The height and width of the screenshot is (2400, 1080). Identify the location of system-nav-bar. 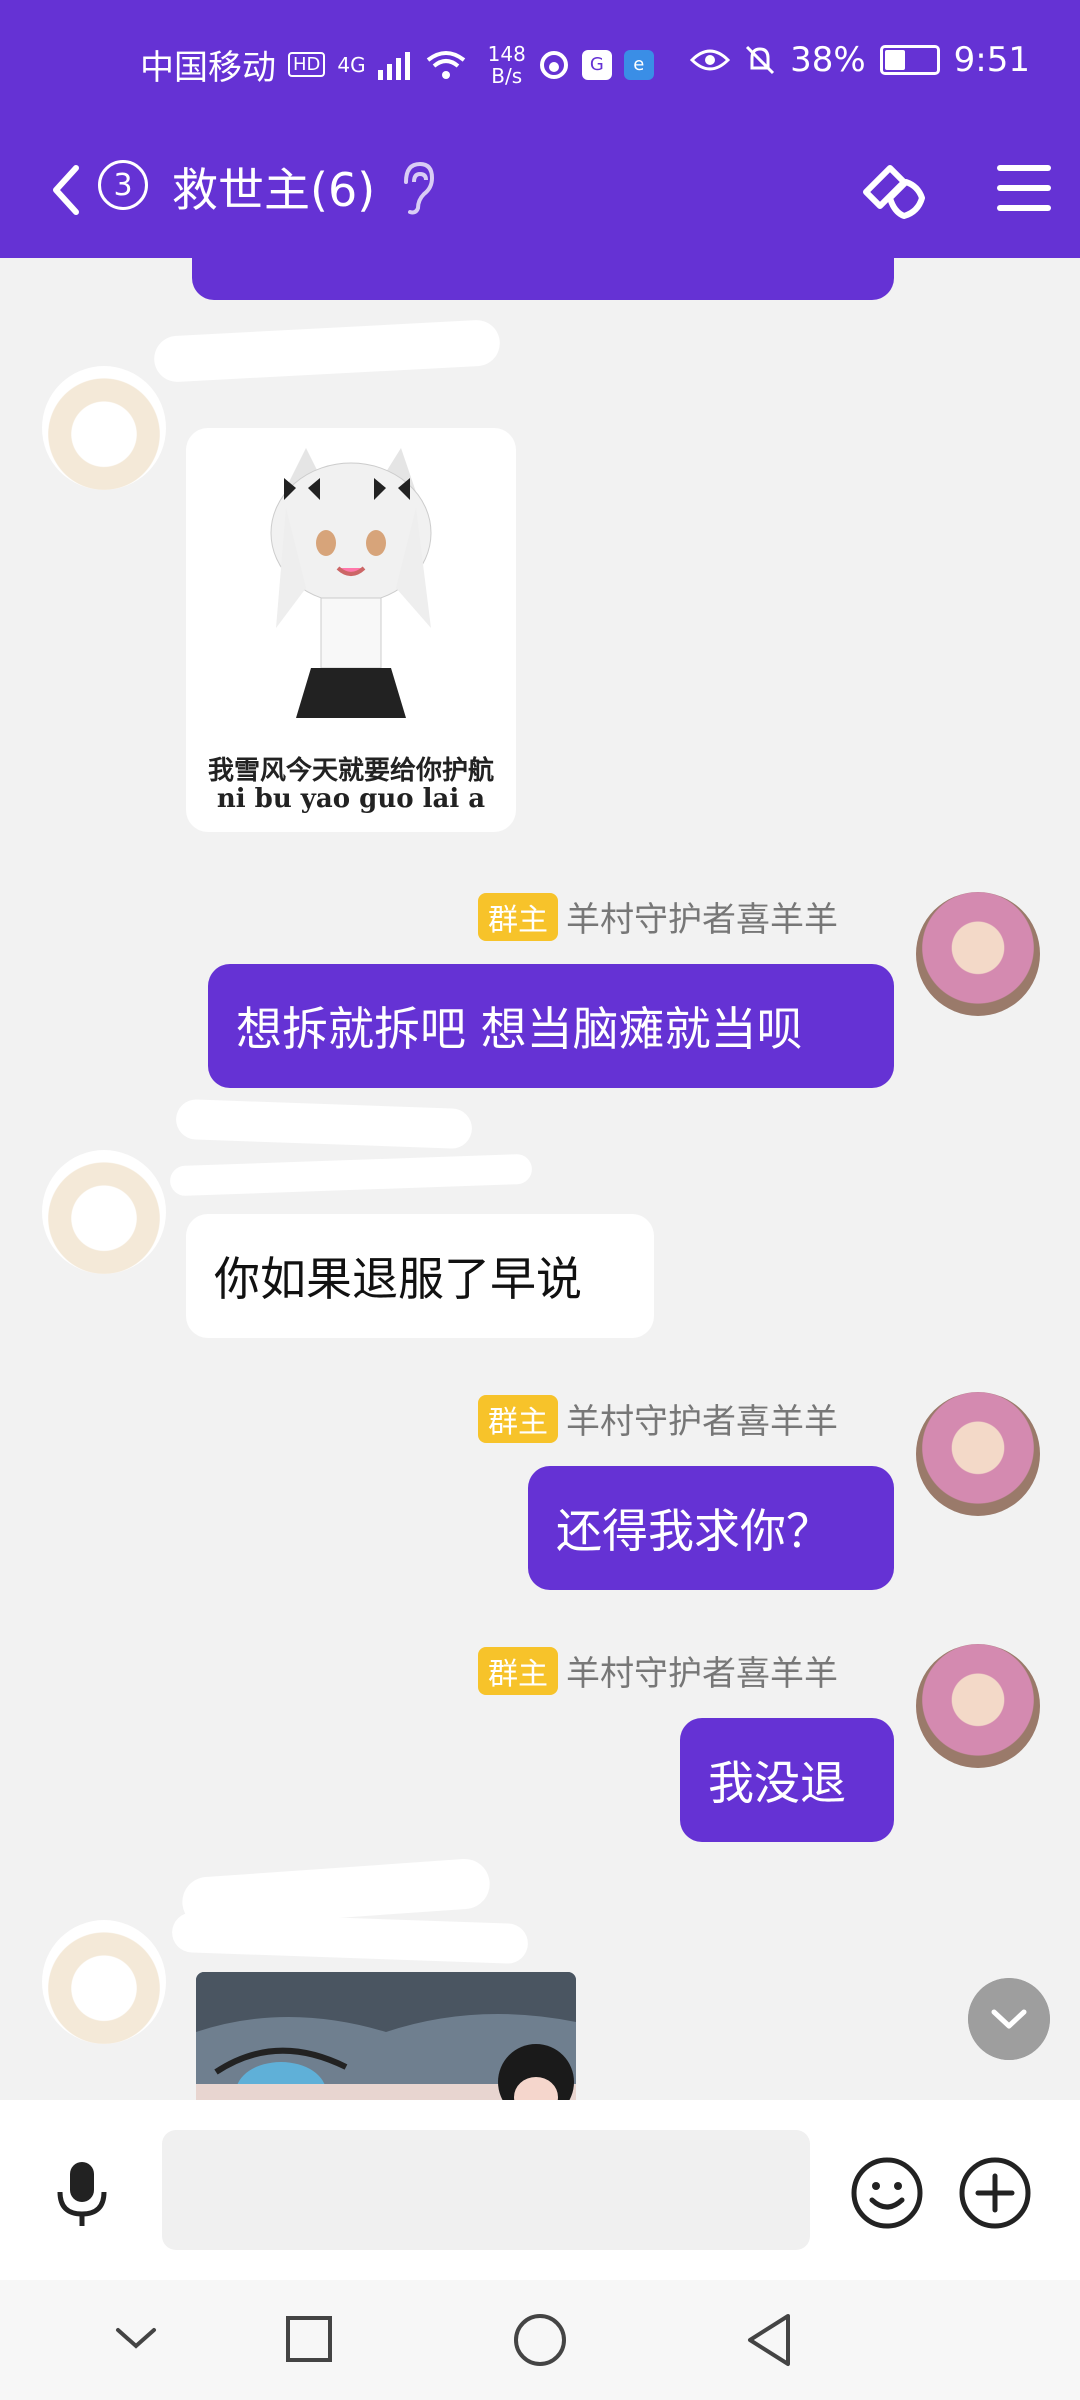
(540, 2340).